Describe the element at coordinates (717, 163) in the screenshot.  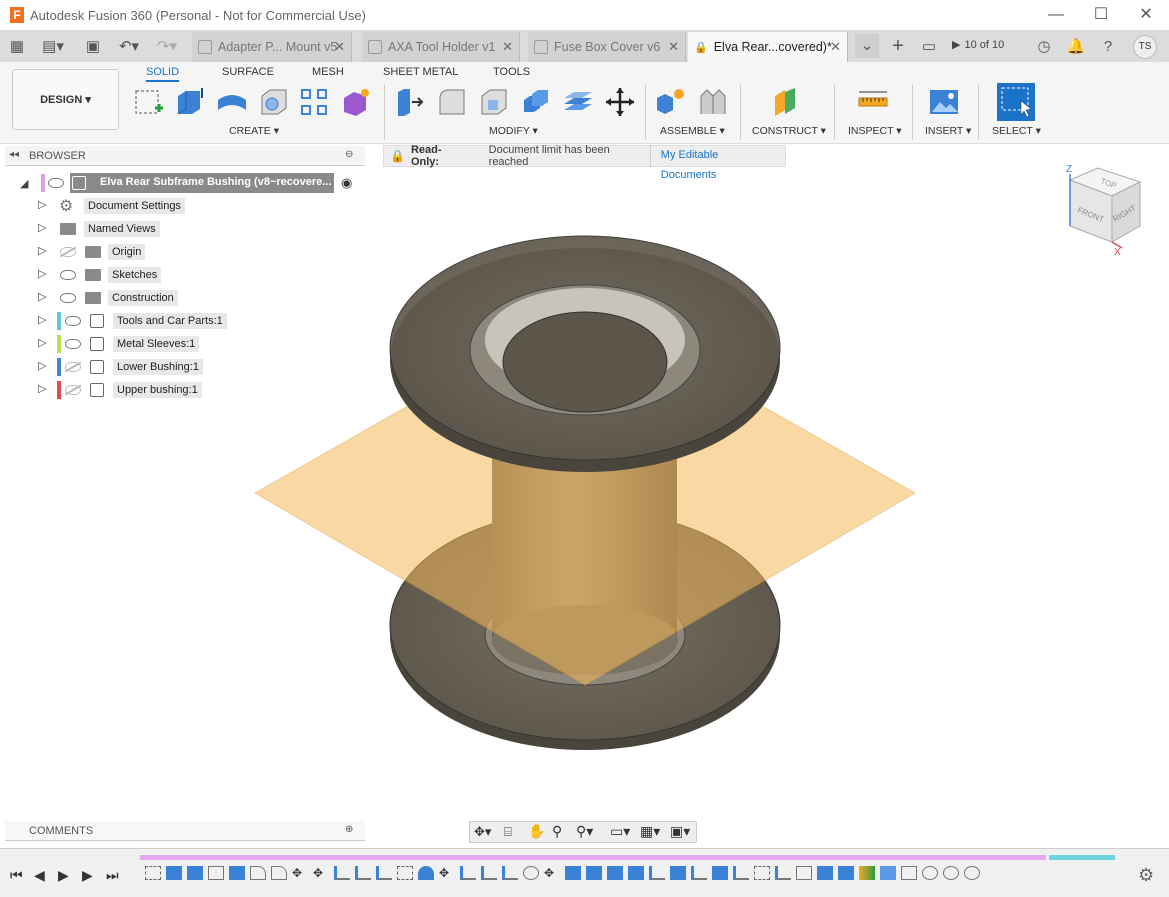
I see `editable-documents-link: My Editable Documents` at that location.